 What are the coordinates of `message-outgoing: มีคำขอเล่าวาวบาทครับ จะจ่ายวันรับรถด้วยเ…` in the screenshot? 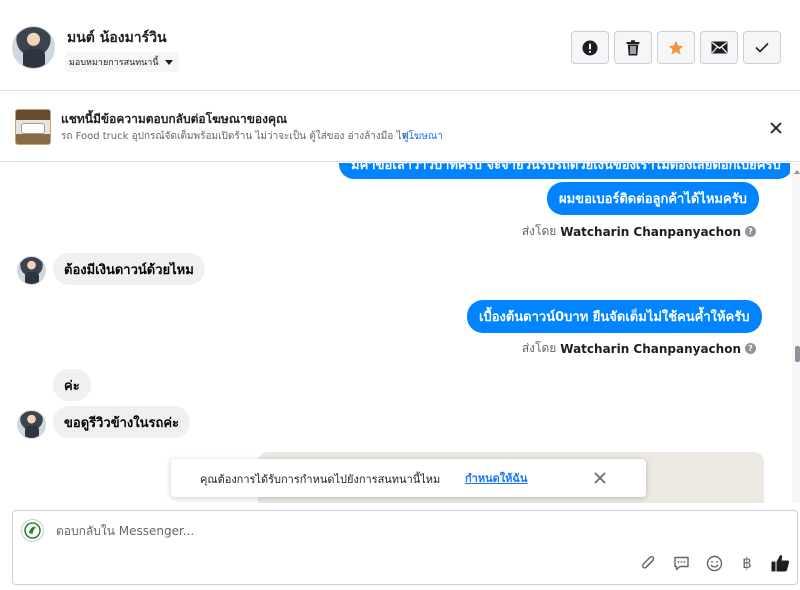 It's located at (564, 171).